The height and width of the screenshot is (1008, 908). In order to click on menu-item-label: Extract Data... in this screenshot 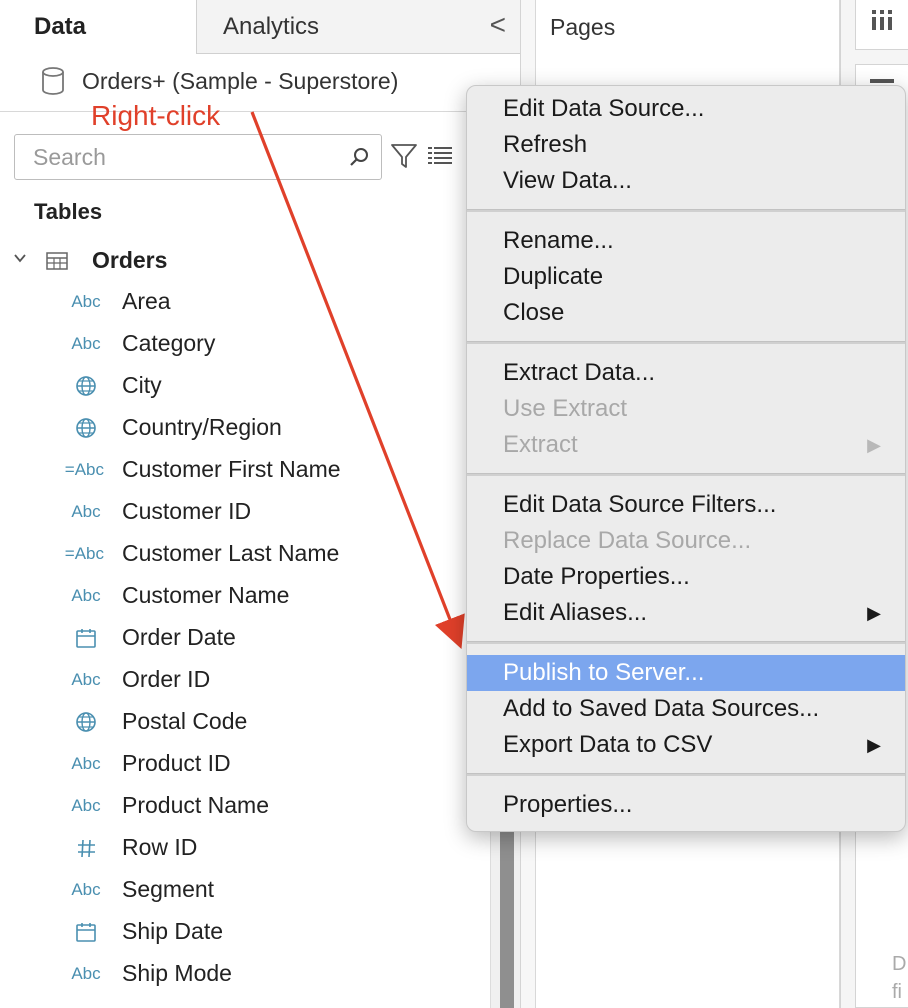, I will do `click(579, 372)`.